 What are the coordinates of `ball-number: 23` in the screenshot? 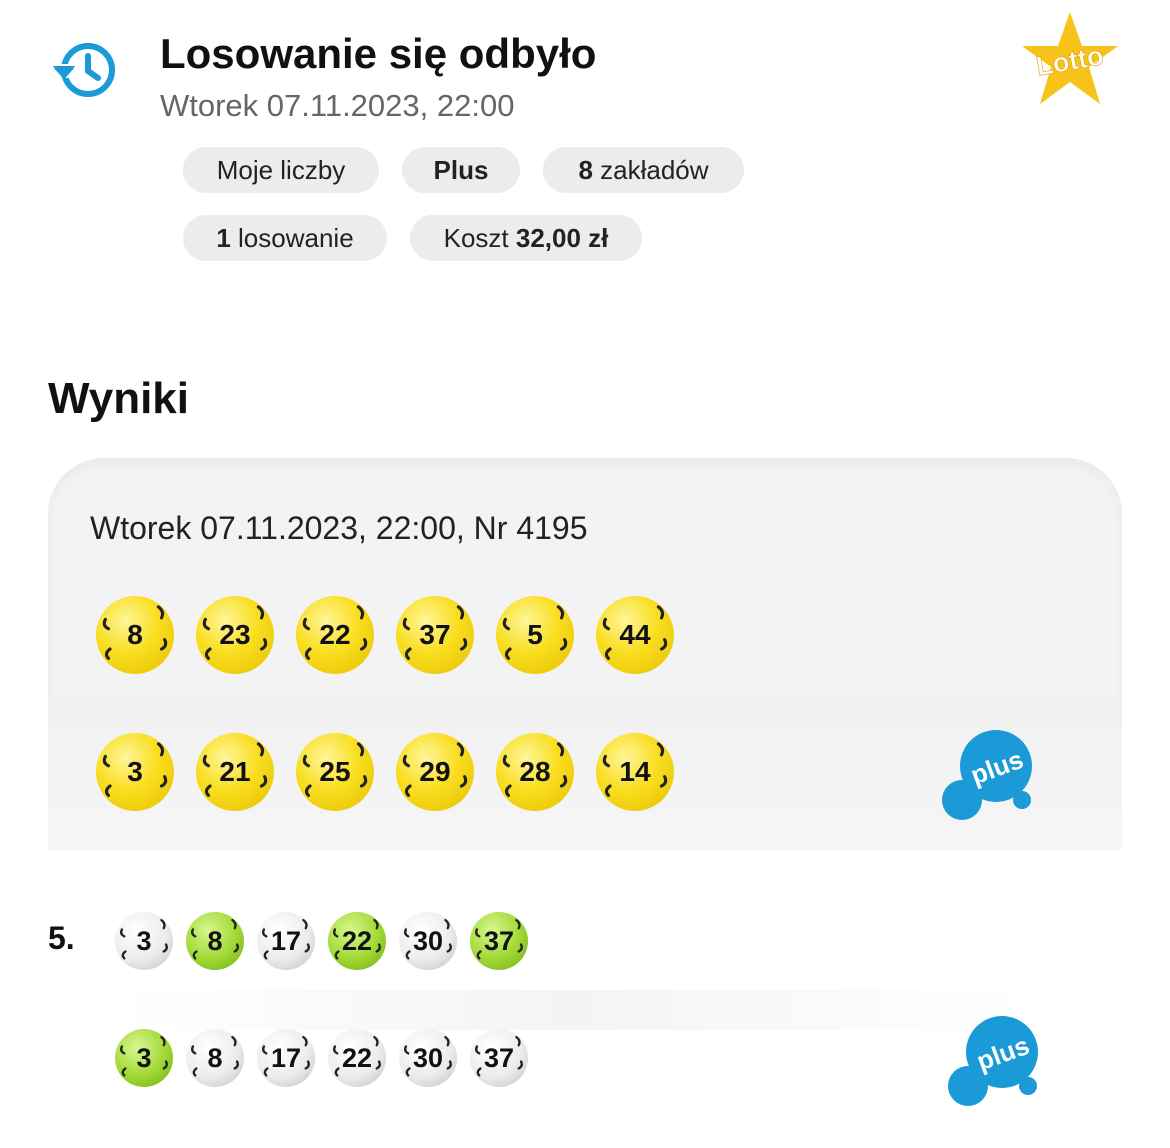 It's located at (235, 634).